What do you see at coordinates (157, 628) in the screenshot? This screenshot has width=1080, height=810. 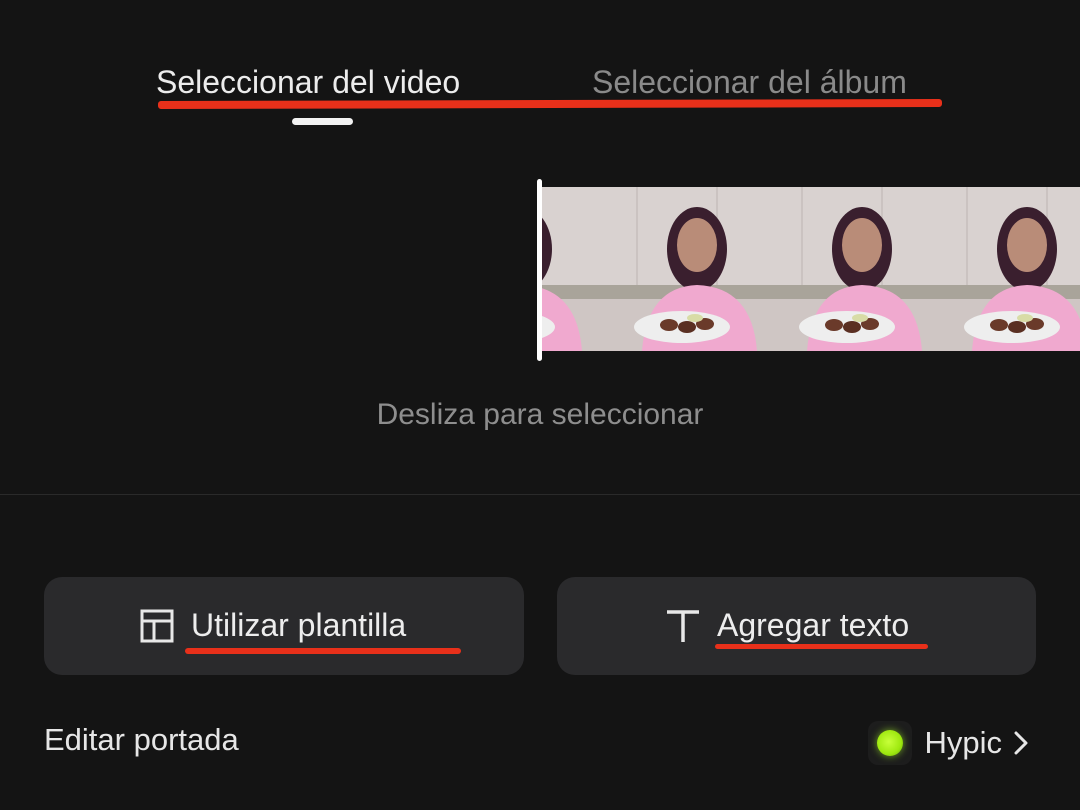 I see `template-layout-icon` at bounding box center [157, 628].